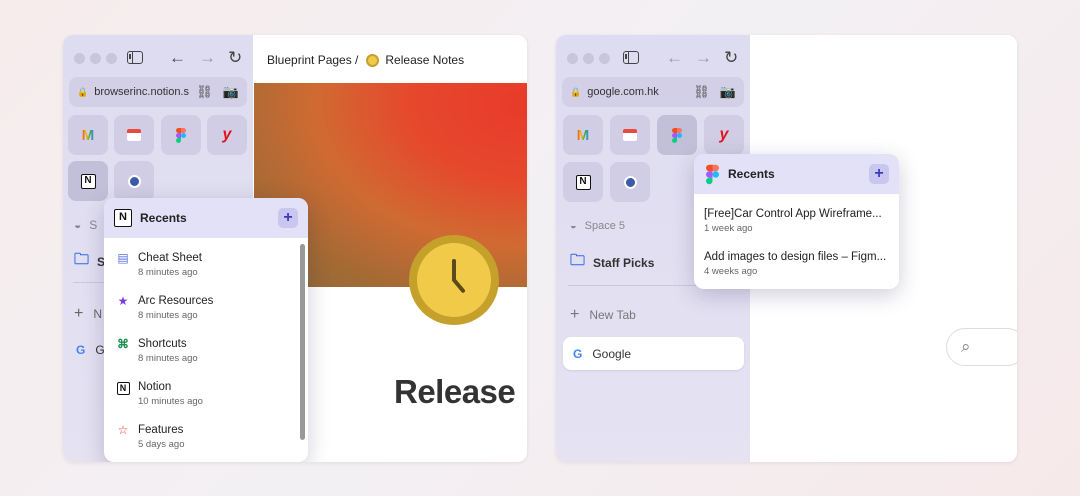  I want to click on breadcrumb: Blueprint Pages / Release Notes, so click(390, 60).